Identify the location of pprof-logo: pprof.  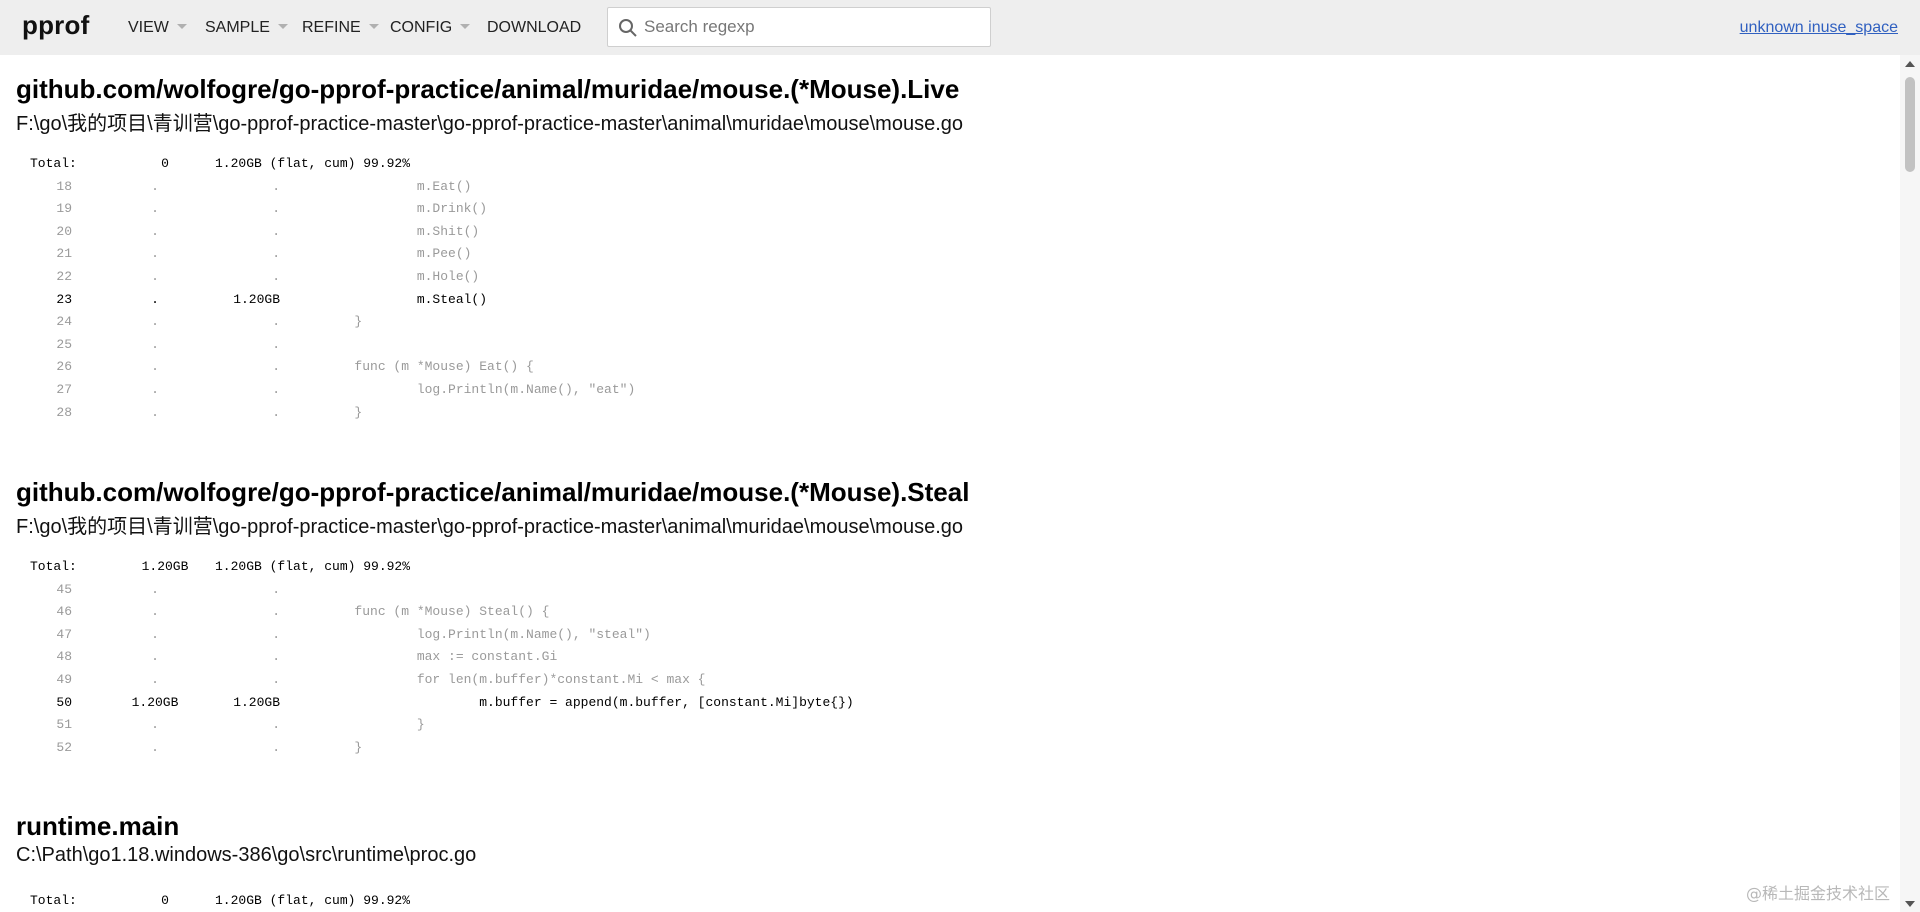
(55, 25).